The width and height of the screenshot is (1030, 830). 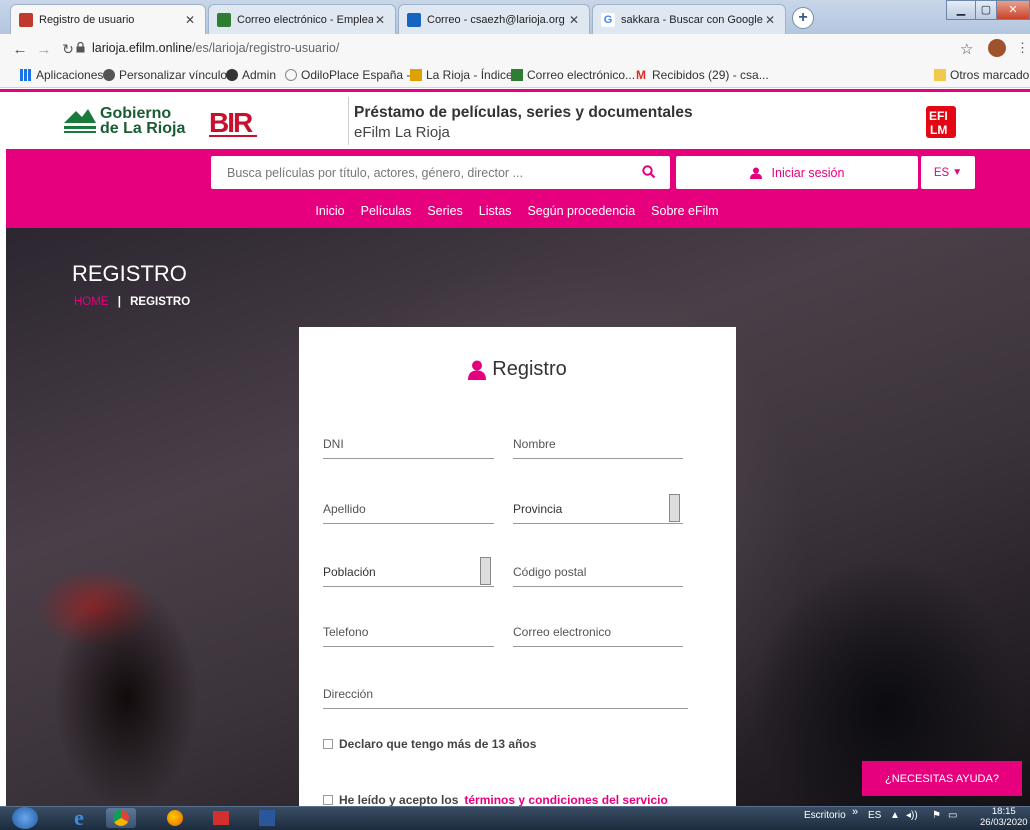 I want to click on maximize-button: ▢, so click(x=986, y=10).